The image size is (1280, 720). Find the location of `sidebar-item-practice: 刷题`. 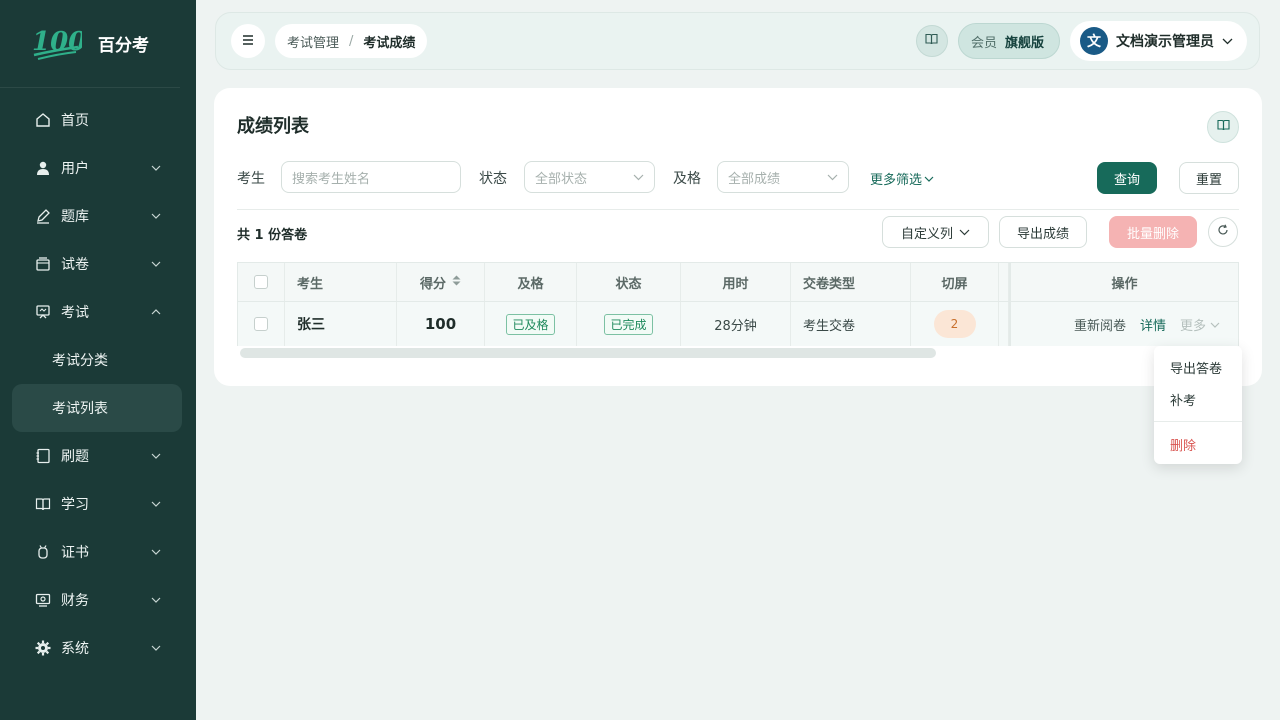

sidebar-item-practice: 刷题 is located at coordinates (98, 456).